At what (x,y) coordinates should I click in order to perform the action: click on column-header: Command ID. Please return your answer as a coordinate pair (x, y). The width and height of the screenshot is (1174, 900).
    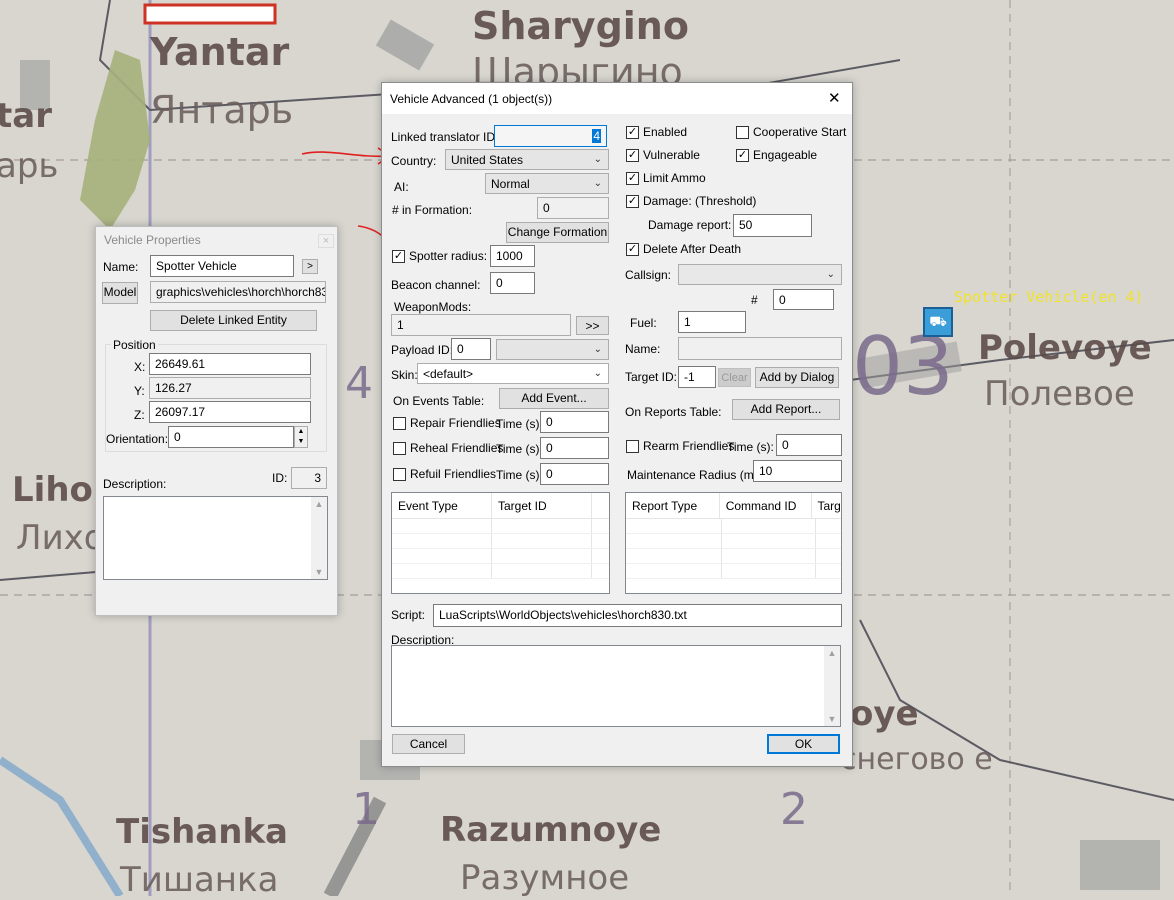
    Looking at the image, I should click on (766, 505).